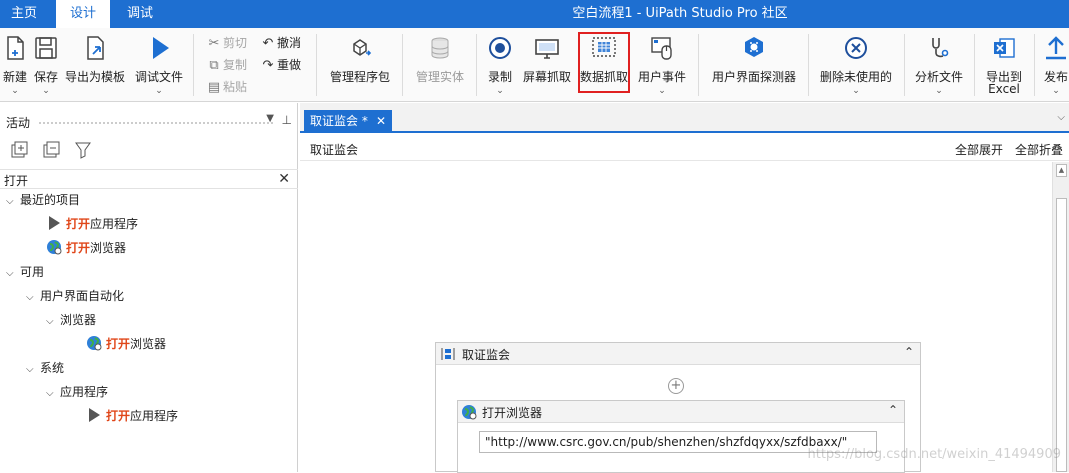 Image resolution: width=1069 pixels, height=473 pixels. I want to click on document-tab: 取证监会 * ✕, so click(348, 121).